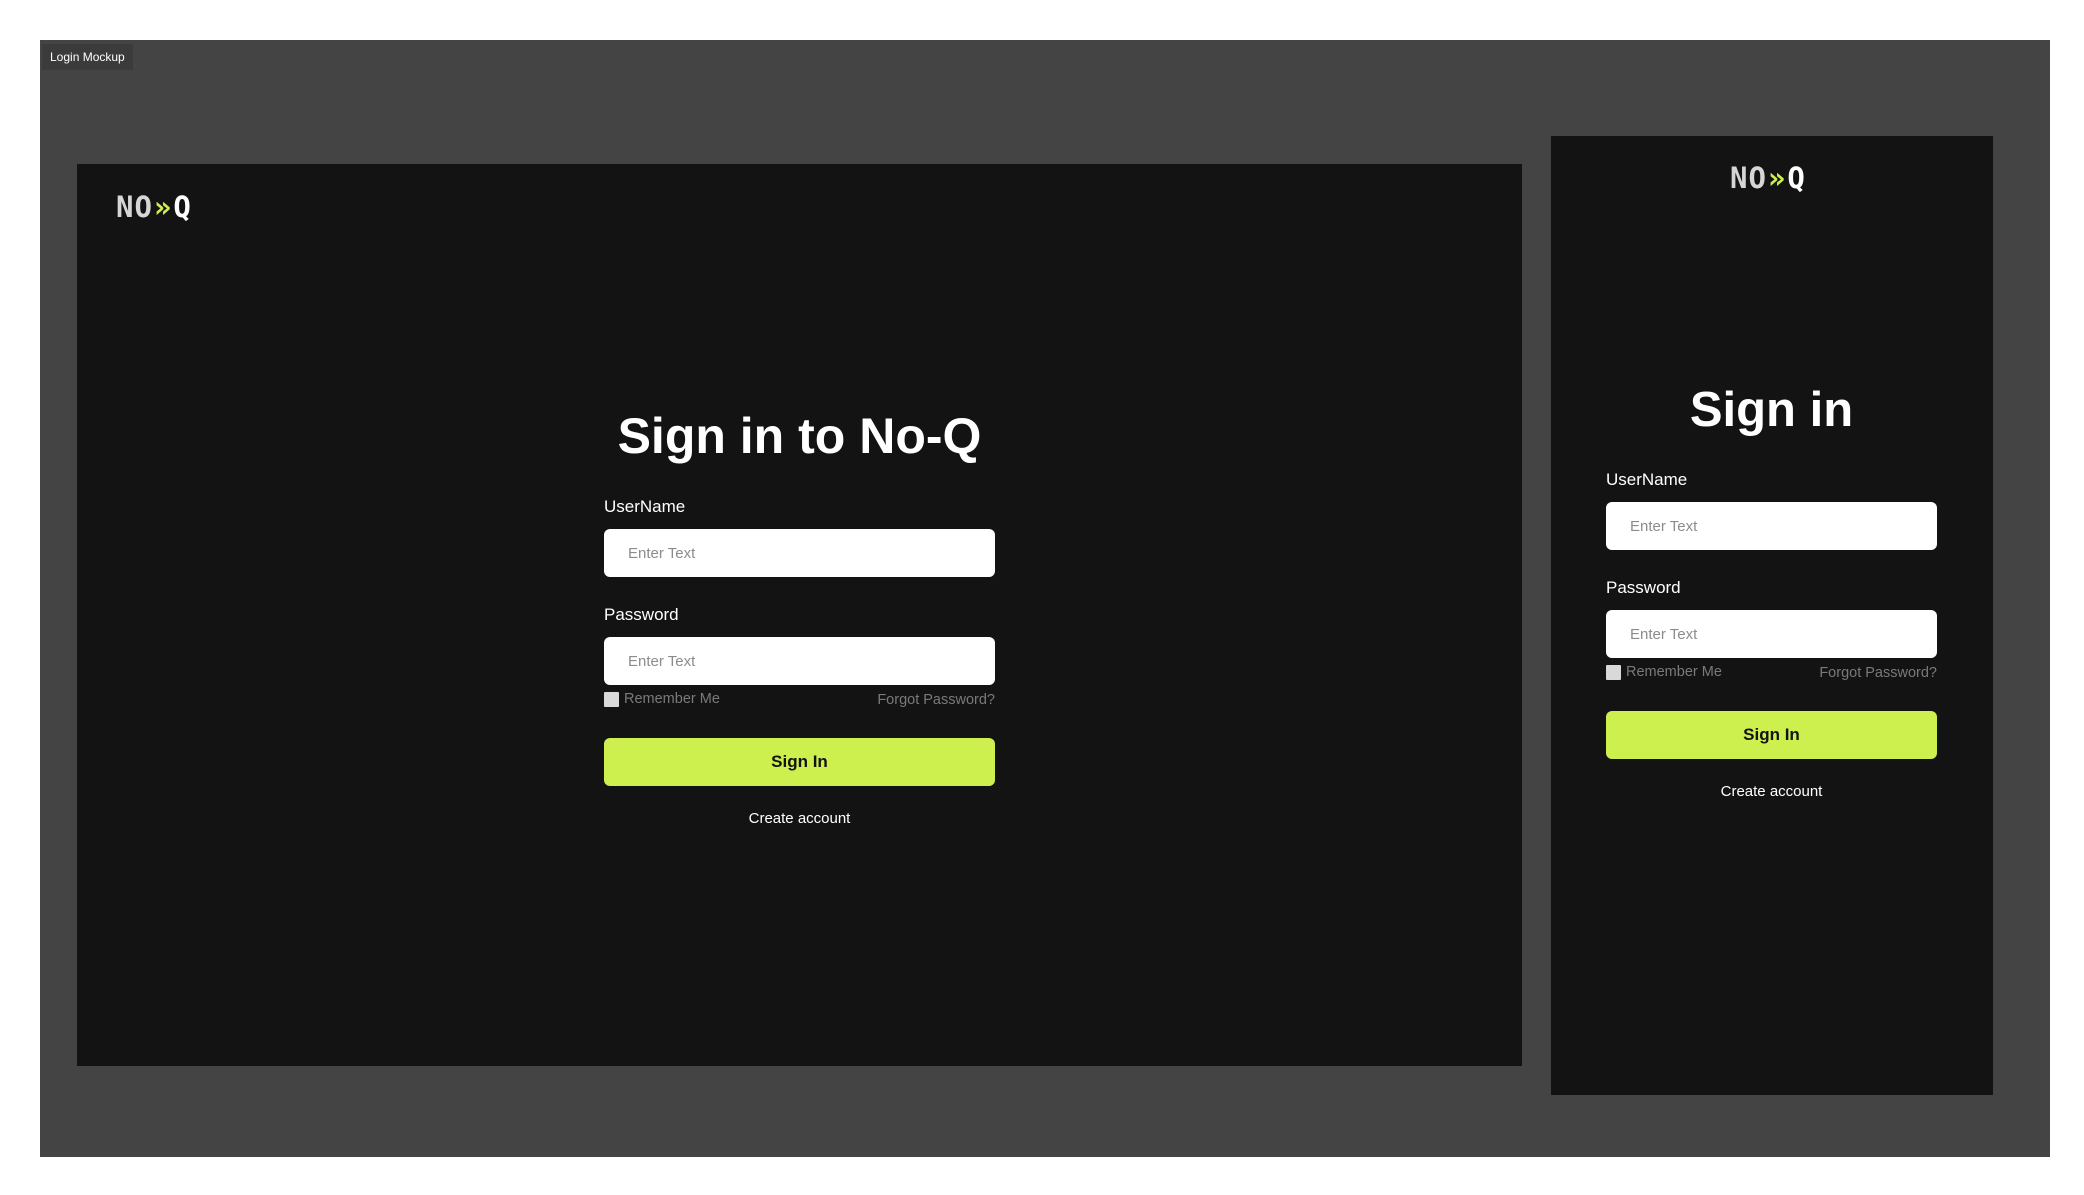 The height and width of the screenshot is (1195, 2084). What do you see at coordinates (799, 436) in the screenshot?
I see `page-title: Sign in to No-Q` at bounding box center [799, 436].